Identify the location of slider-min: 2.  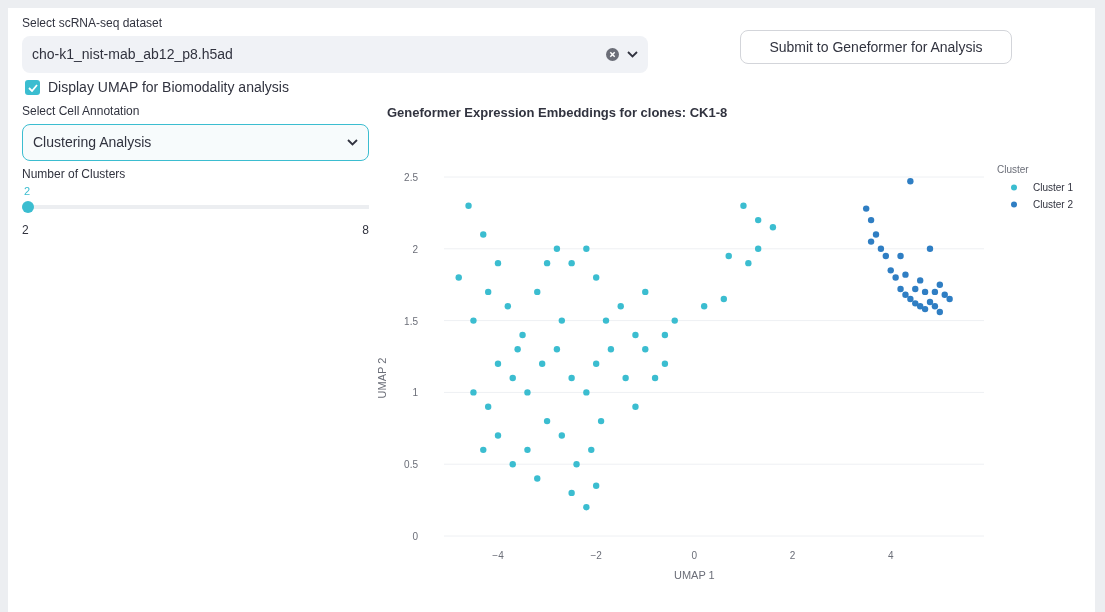
(25, 230).